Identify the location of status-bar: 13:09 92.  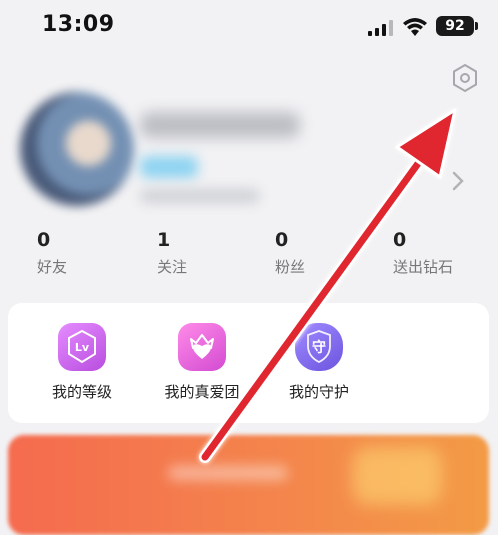
(249, 29).